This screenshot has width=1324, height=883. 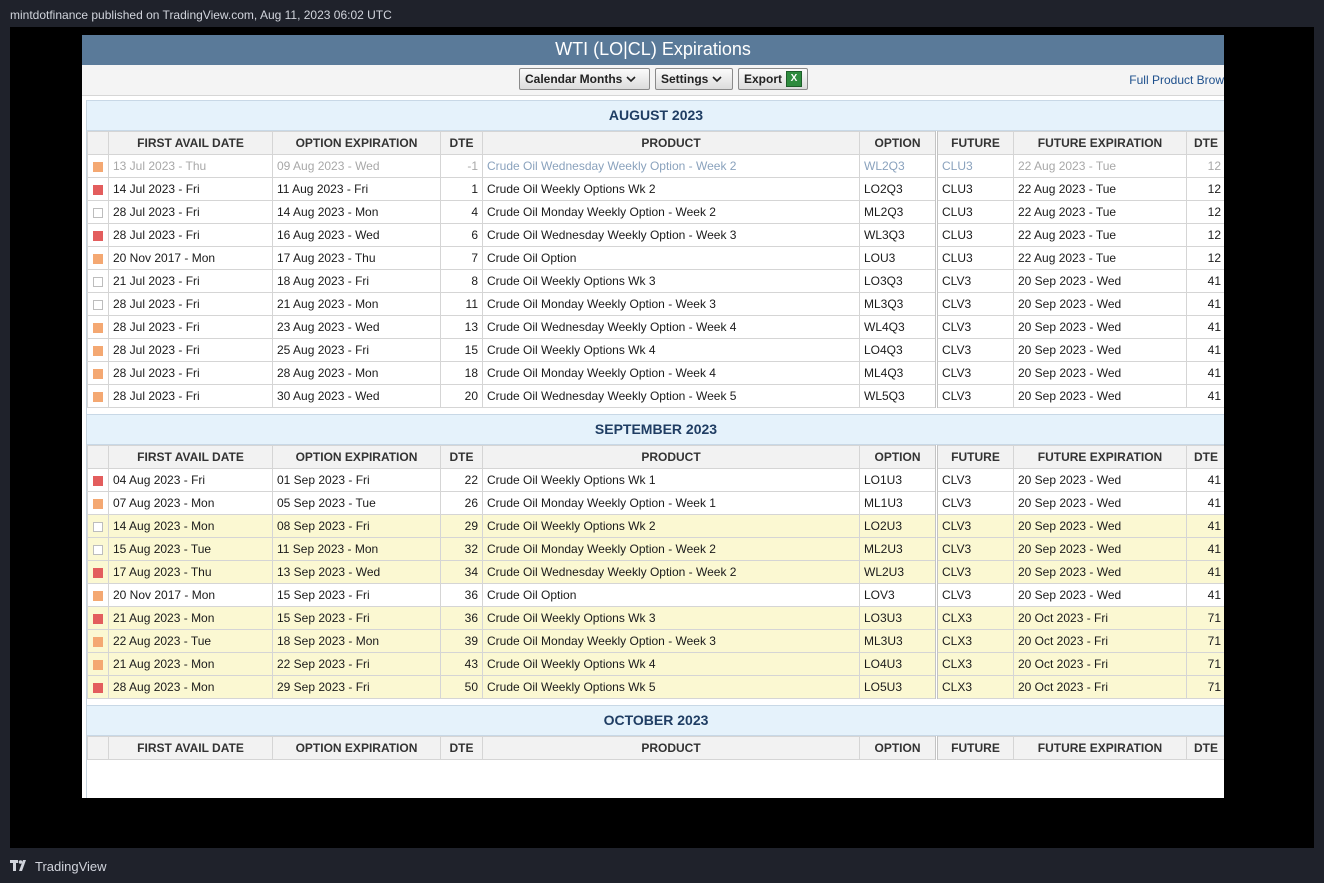 I want to click on option-code-link: LOU3, so click(x=898, y=258).